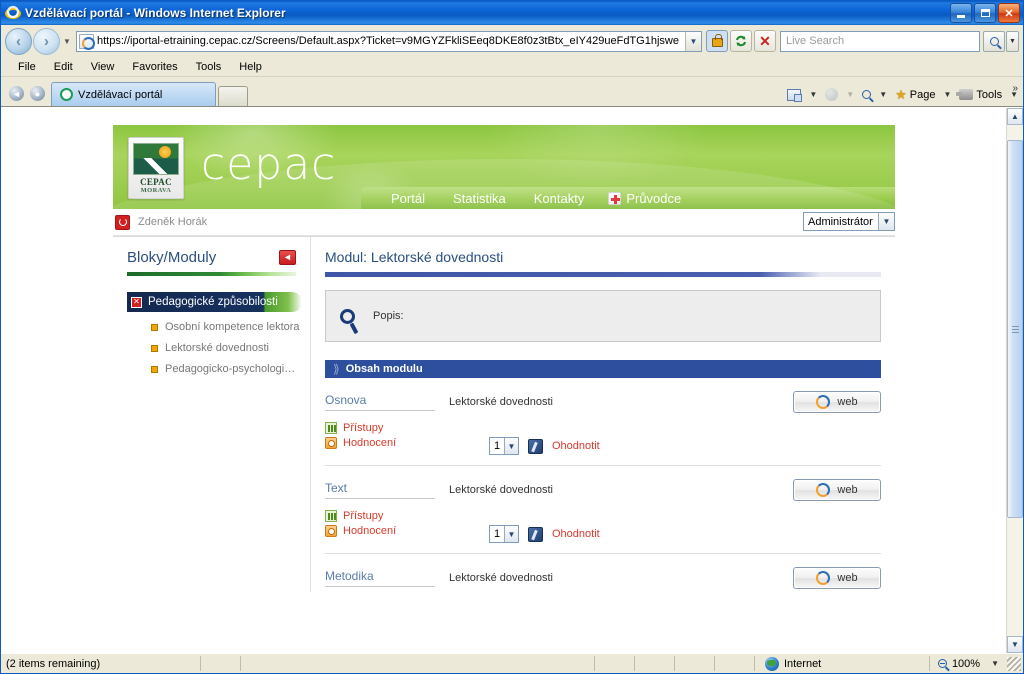 The height and width of the screenshot is (674, 1024). What do you see at coordinates (380, 490) in the screenshot?
I see `row-link-text: Text` at bounding box center [380, 490].